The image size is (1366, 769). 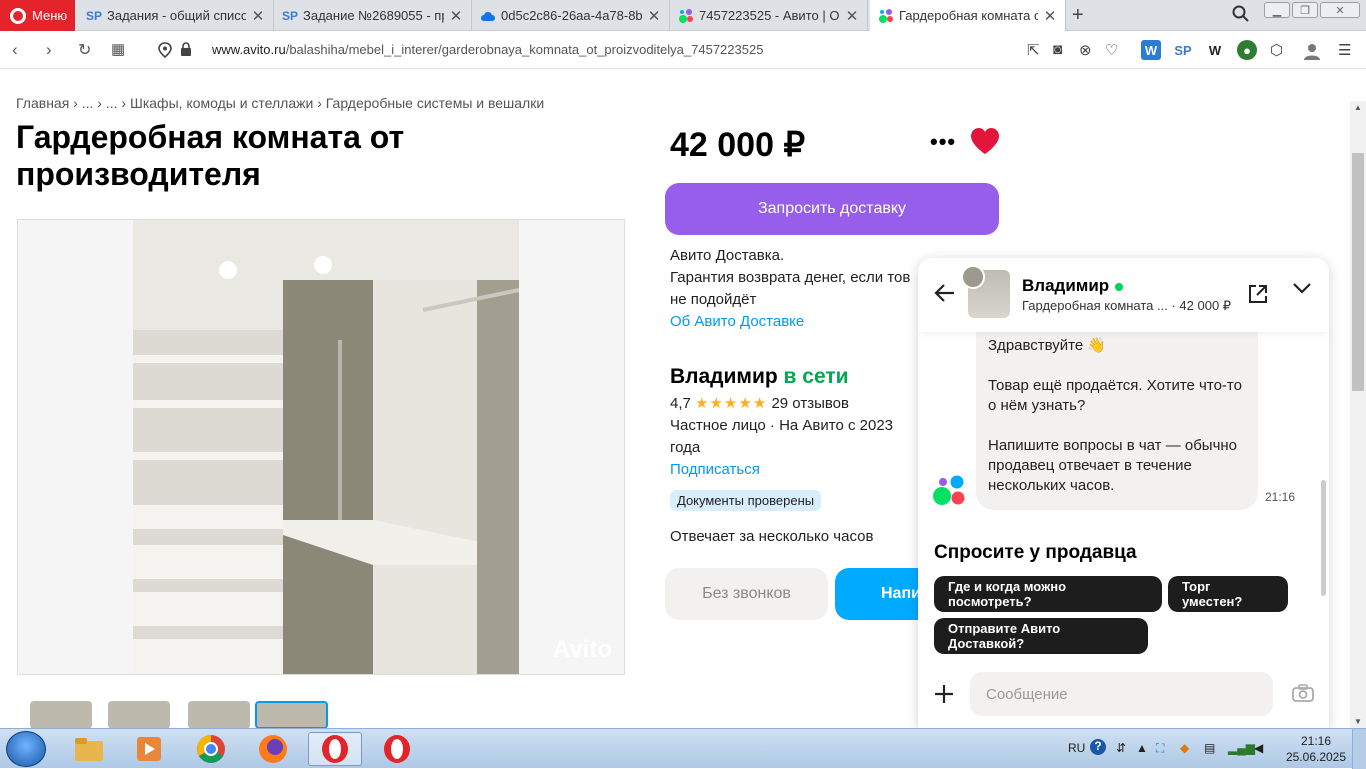 What do you see at coordinates (273, 749) in the screenshot?
I see `firefox-app` at bounding box center [273, 749].